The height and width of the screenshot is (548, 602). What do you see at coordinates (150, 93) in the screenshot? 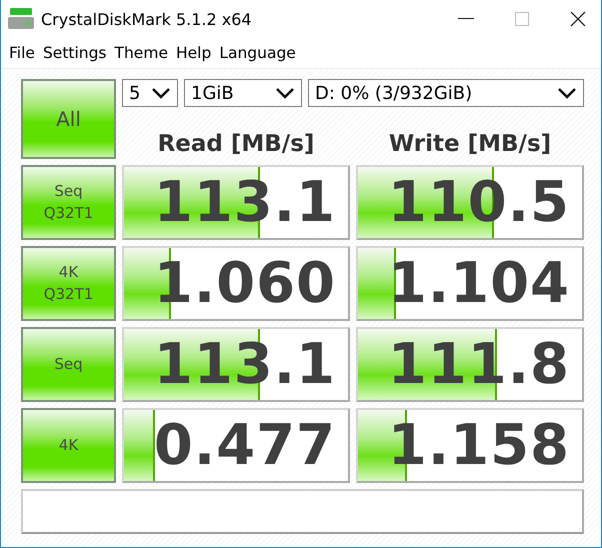
I see `count-dropdown: 5` at bounding box center [150, 93].